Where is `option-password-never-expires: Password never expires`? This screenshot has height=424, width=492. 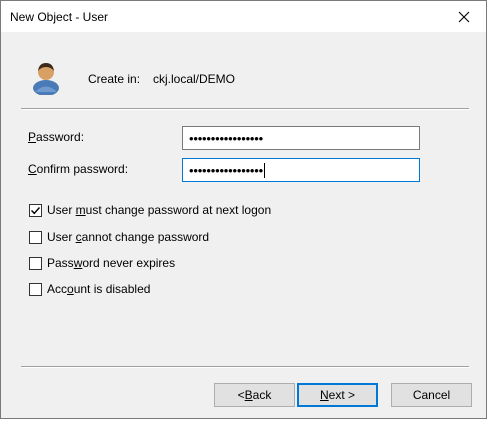 option-password-never-expires: Password never expires is located at coordinates (102, 263).